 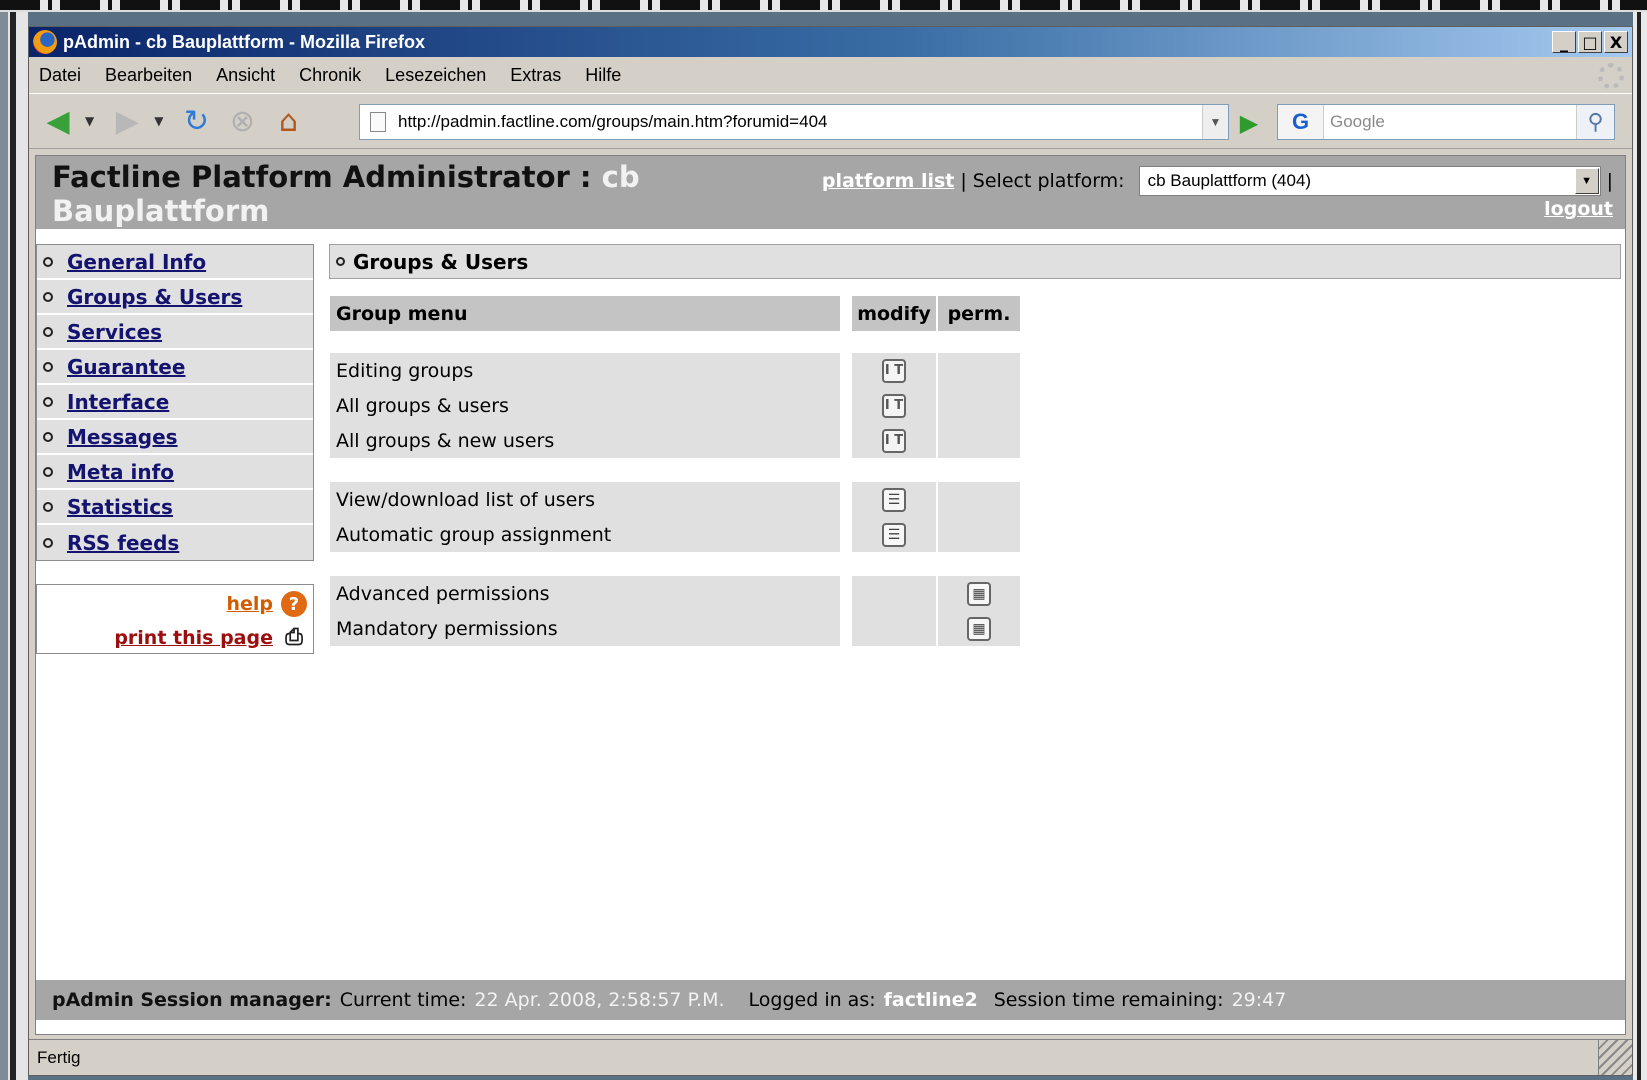 What do you see at coordinates (1249, 123) in the screenshot?
I see `go-icon: ▶` at bounding box center [1249, 123].